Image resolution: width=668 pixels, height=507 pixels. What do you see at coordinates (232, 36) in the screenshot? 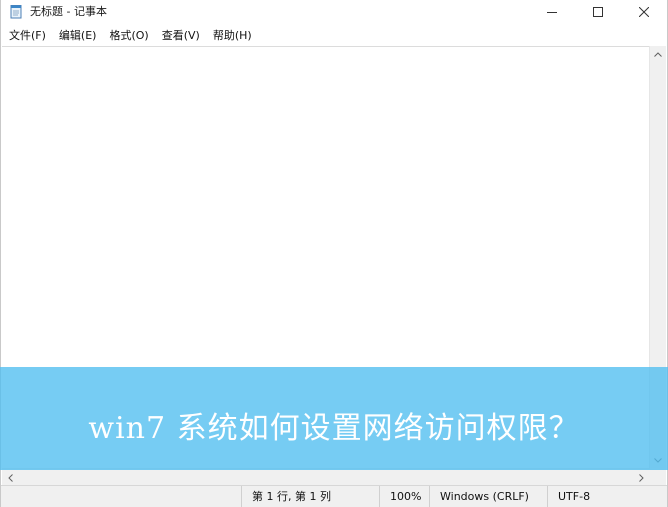
I see `menu-help: 帮助(H)` at bounding box center [232, 36].